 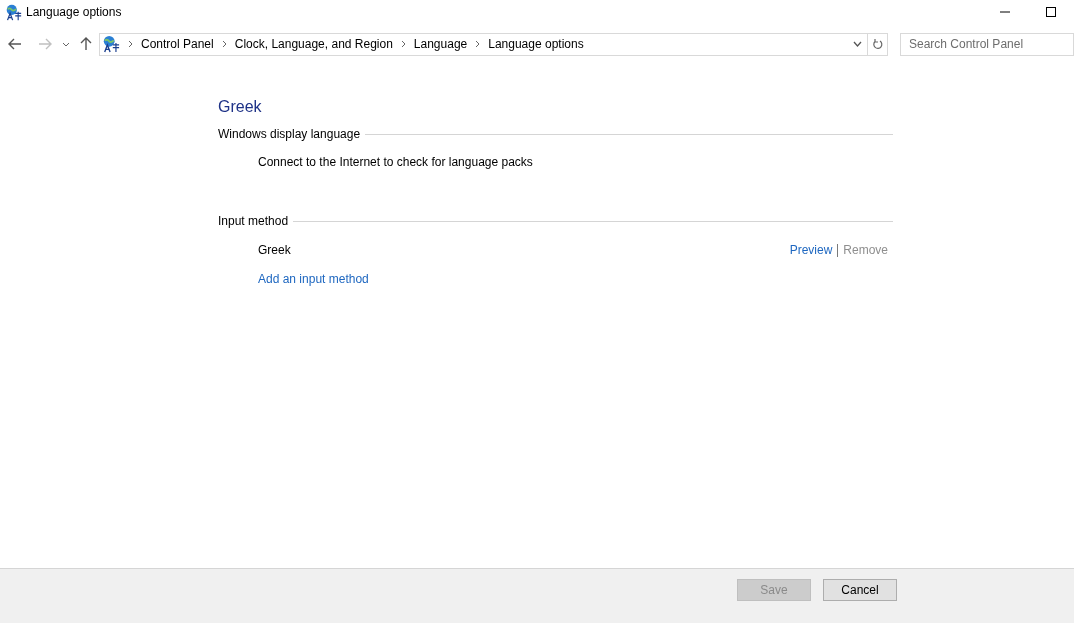 What do you see at coordinates (15, 44) in the screenshot?
I see `back-arrow-icon` at bounding box center [15, 44].